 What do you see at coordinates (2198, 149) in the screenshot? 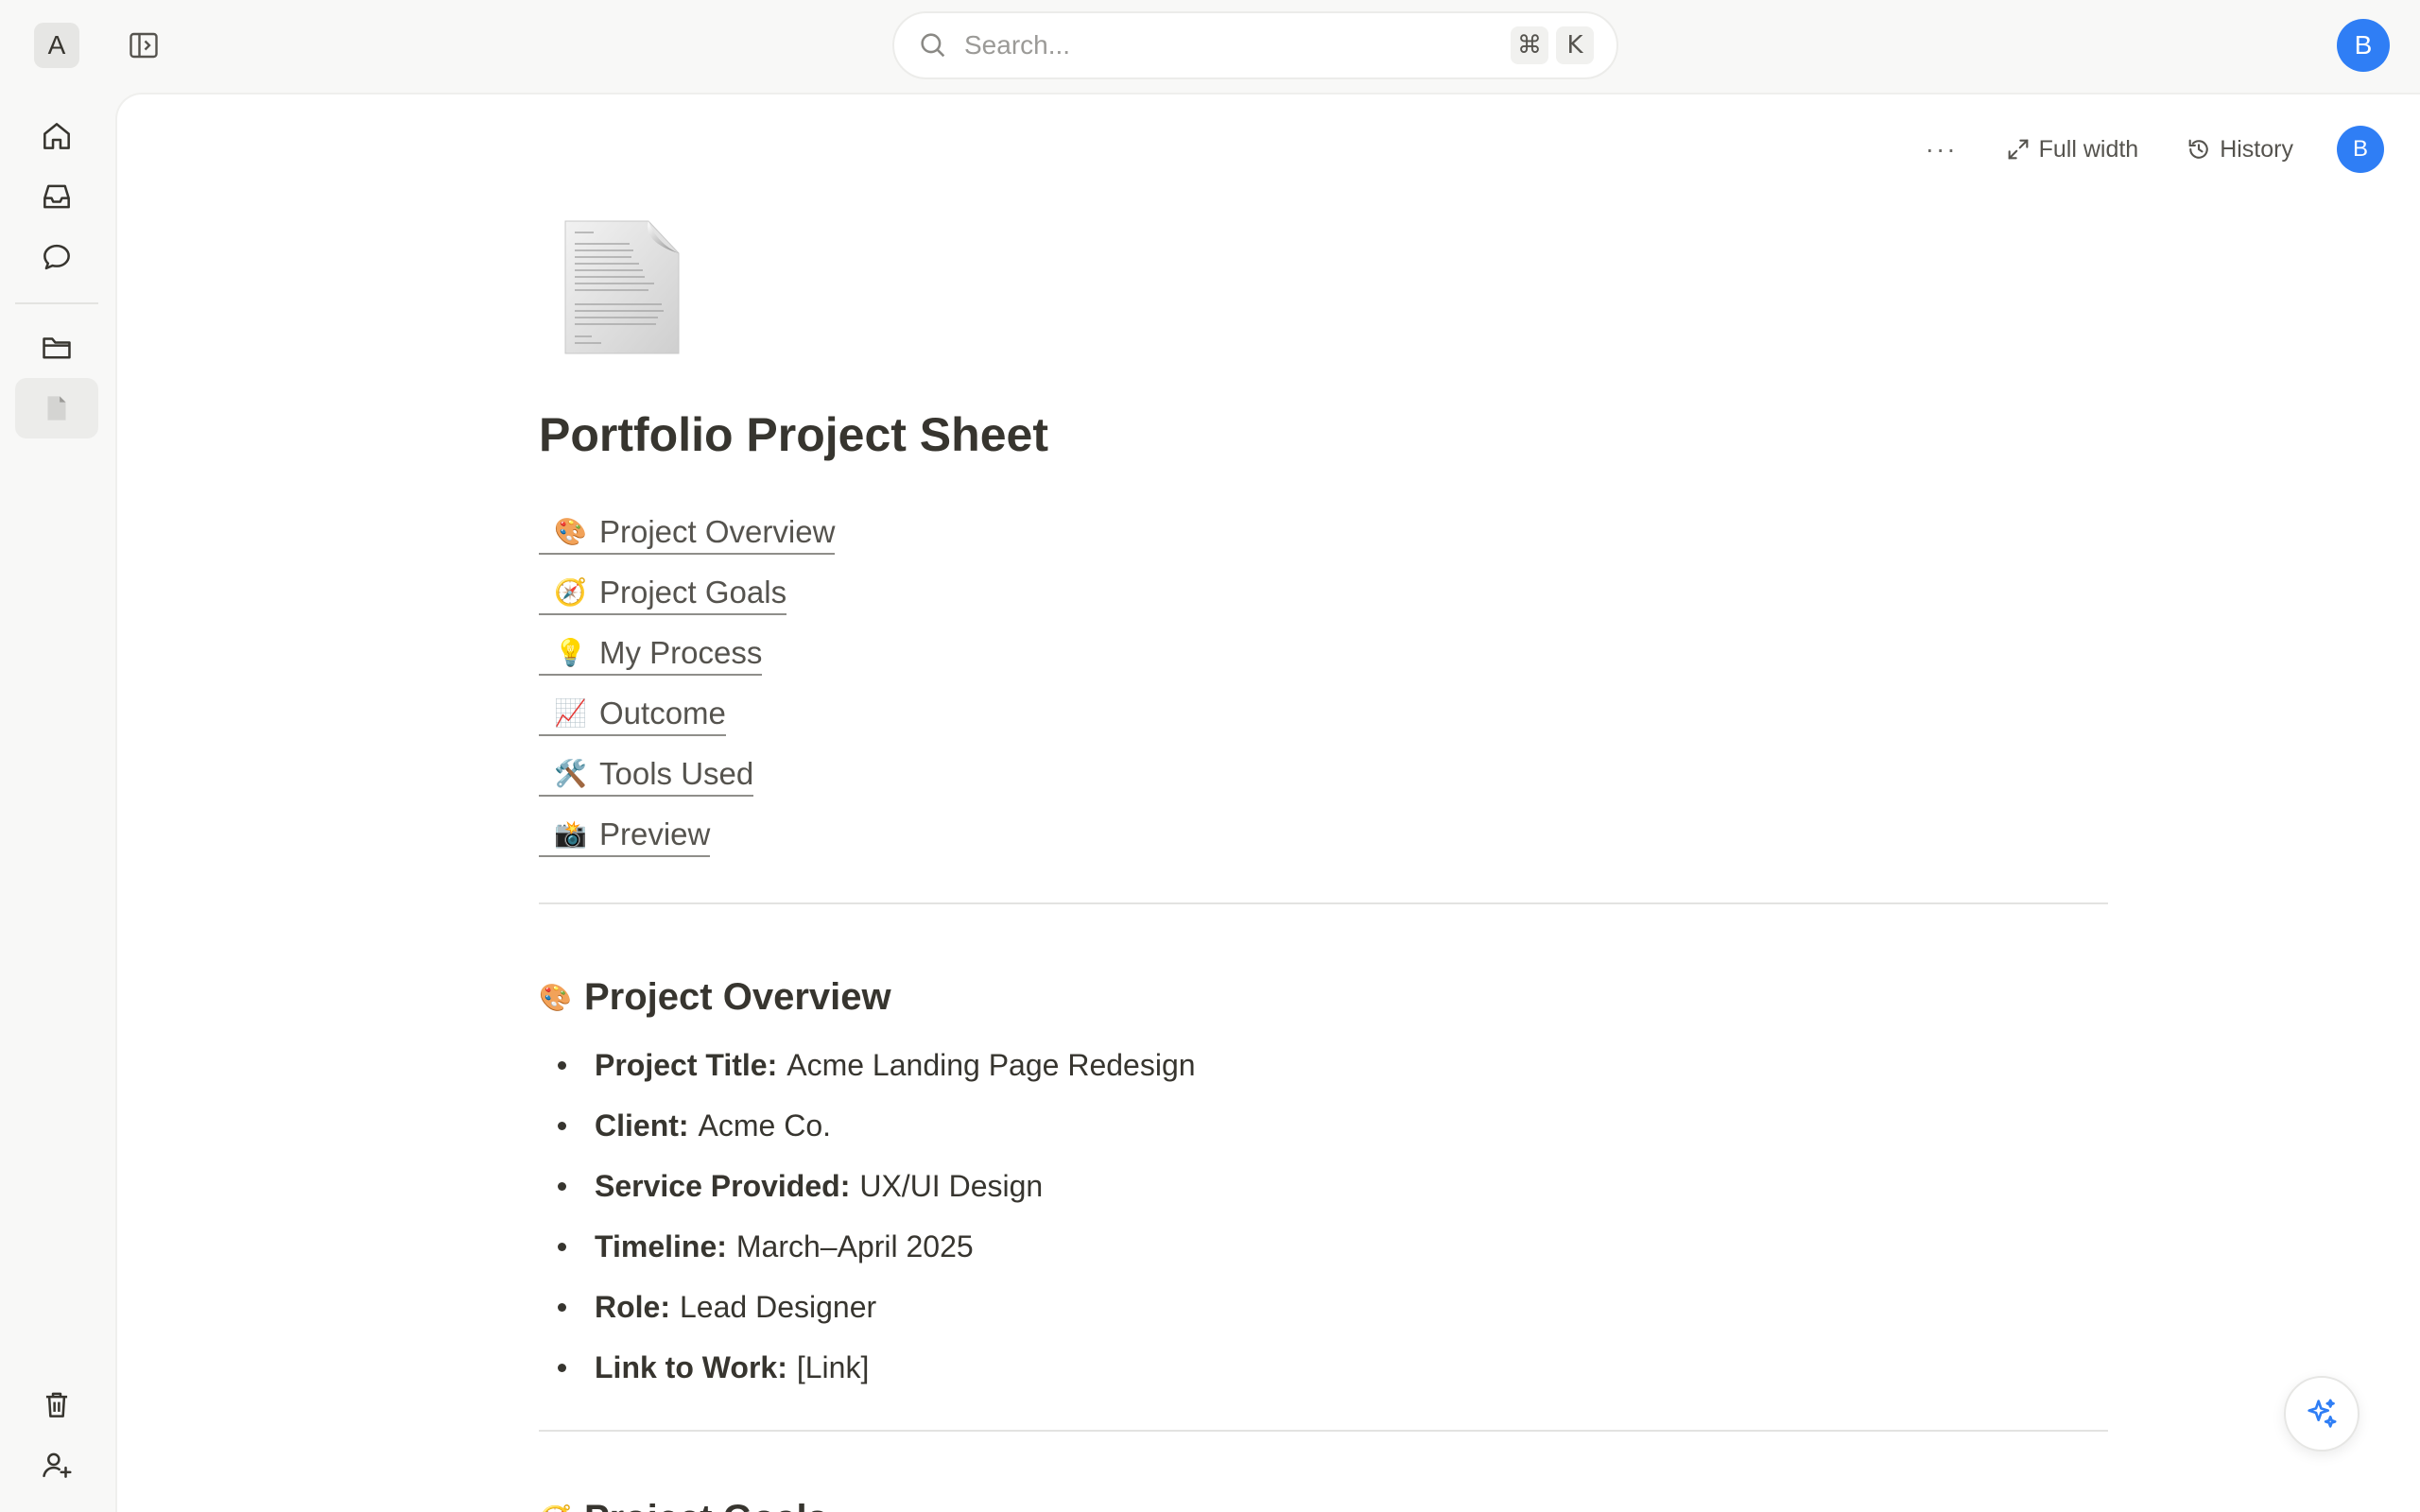
I see `history-icon` at bounding box center [2198, 149].